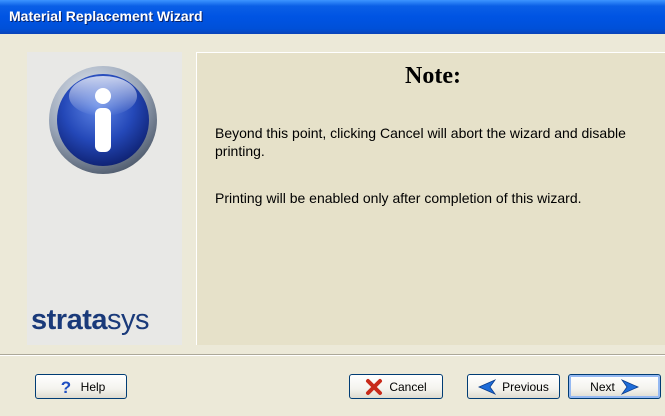  I want to click on next-label: Next, so click(602, 386).